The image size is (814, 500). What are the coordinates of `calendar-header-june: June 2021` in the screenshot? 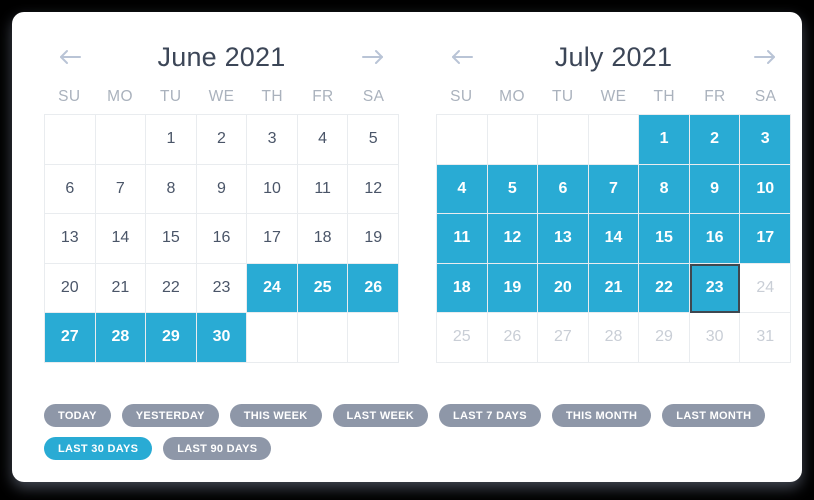 It's located at (221, 57).